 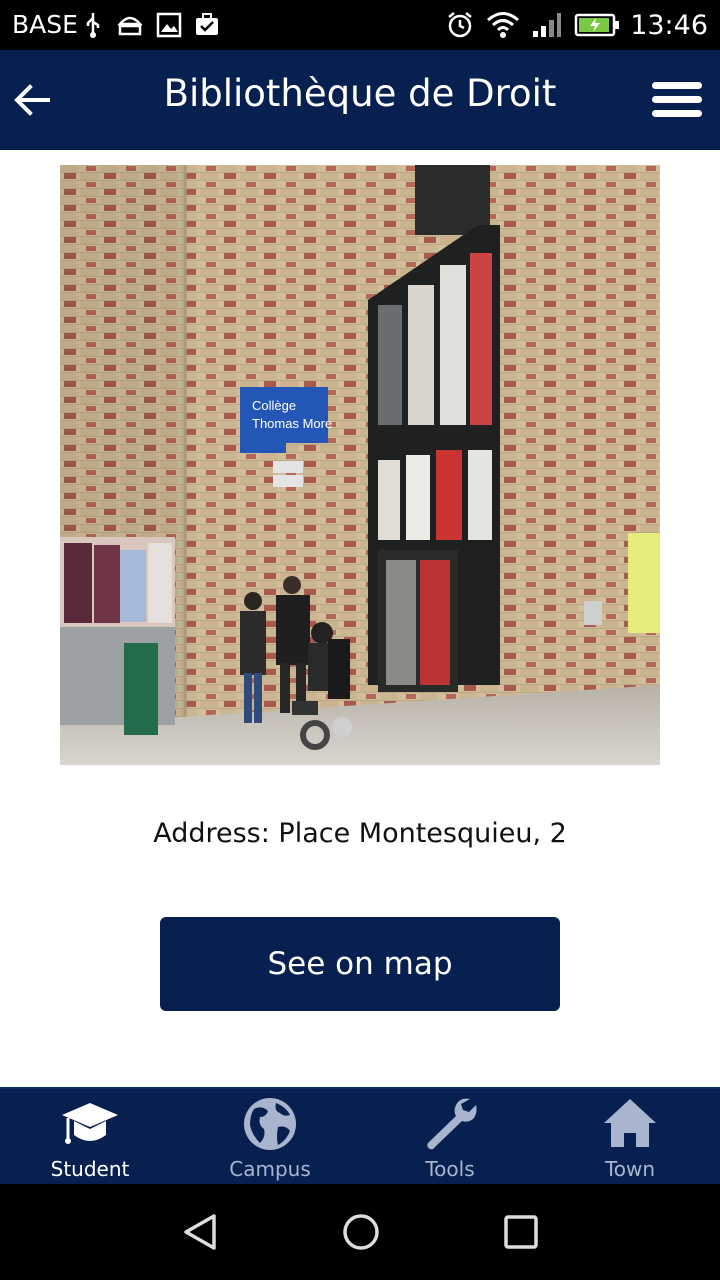 What do you see at coordinates (292, 423) in the screenshot?
I see `sign-text-2: Thomas More` at bounding box center [292, 423].